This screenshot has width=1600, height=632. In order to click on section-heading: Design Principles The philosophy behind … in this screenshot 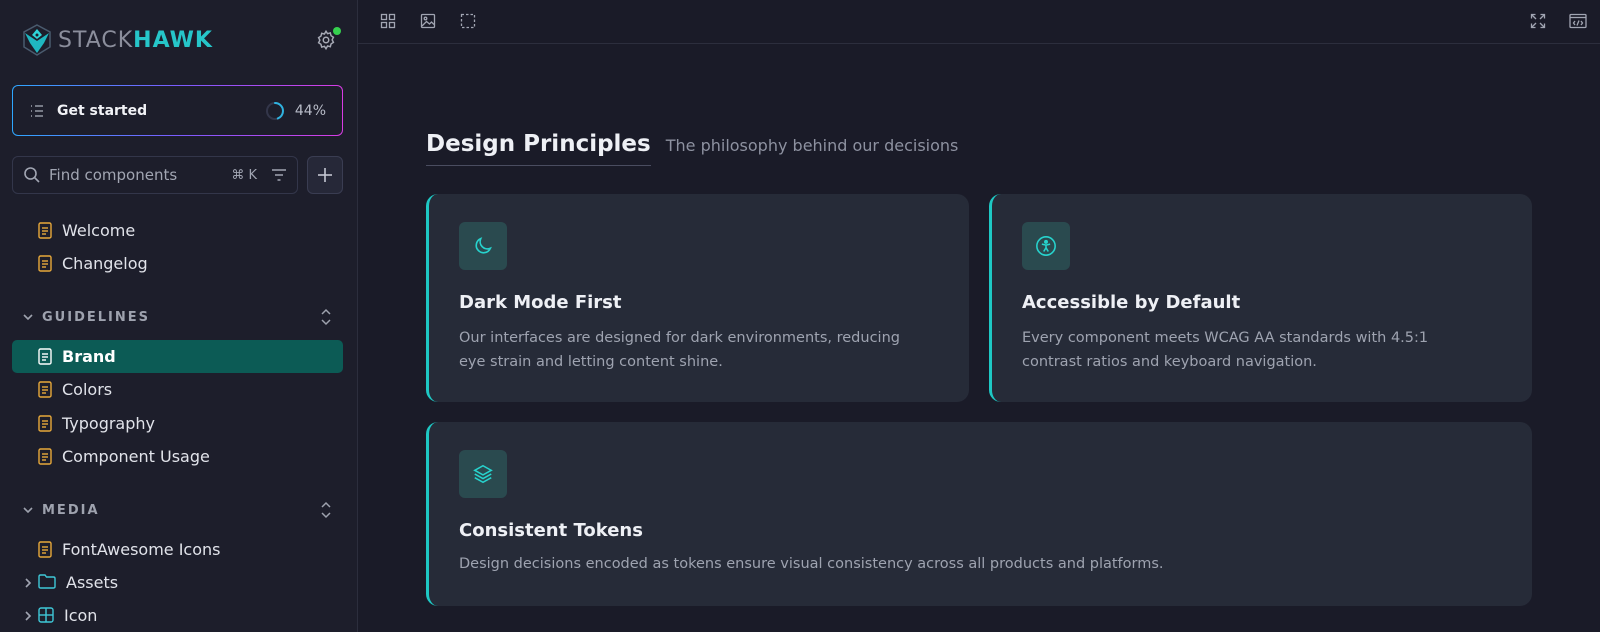, I will do `click(692, 148)`.